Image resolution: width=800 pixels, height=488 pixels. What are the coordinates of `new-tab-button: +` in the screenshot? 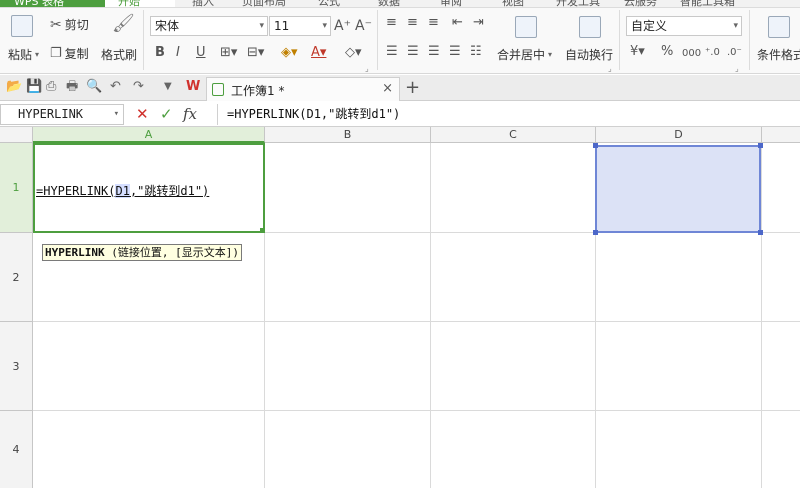 It's located at (412, 87).